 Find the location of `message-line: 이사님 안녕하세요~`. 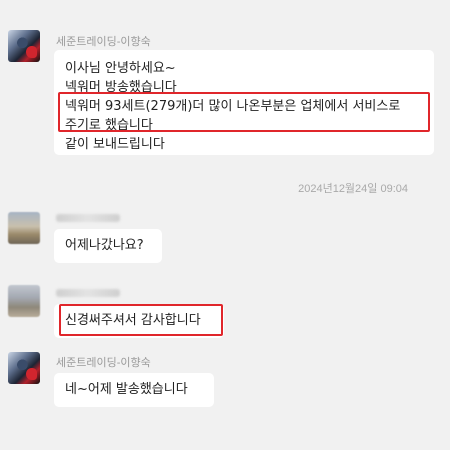

message-line: 이사님 안녕하세요~ is located at coordinates (120, 68).